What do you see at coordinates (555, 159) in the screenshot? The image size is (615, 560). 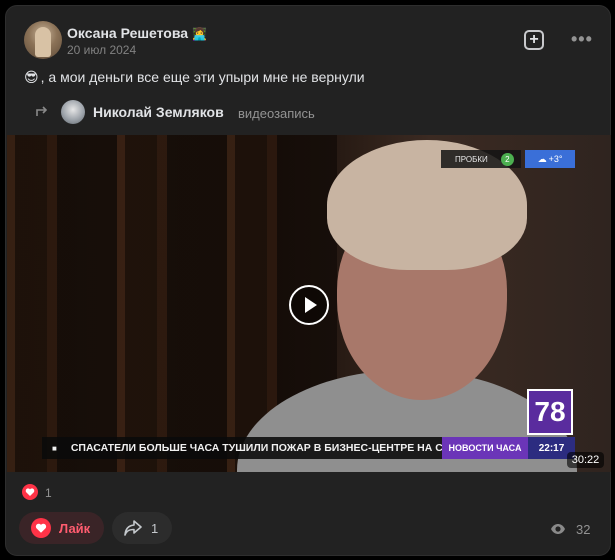 I see `weather-temp: +3°` at bounding box center [555, 159].